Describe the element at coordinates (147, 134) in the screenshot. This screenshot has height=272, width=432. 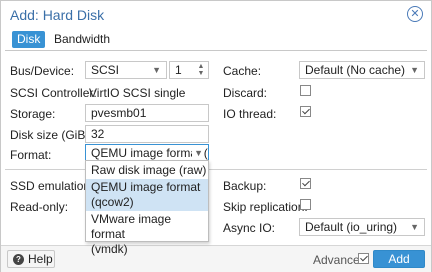
I see `disk-size-input: 32` at that location.